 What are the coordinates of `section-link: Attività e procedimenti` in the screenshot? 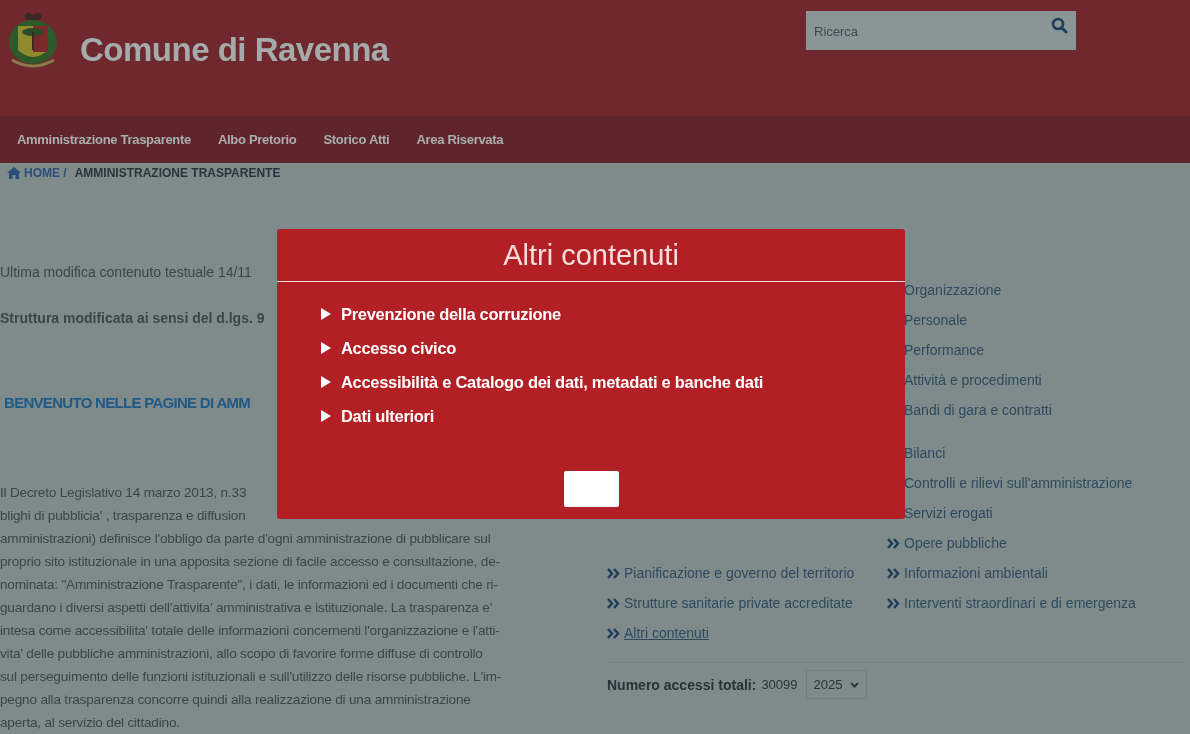 It's located at (973, 380).